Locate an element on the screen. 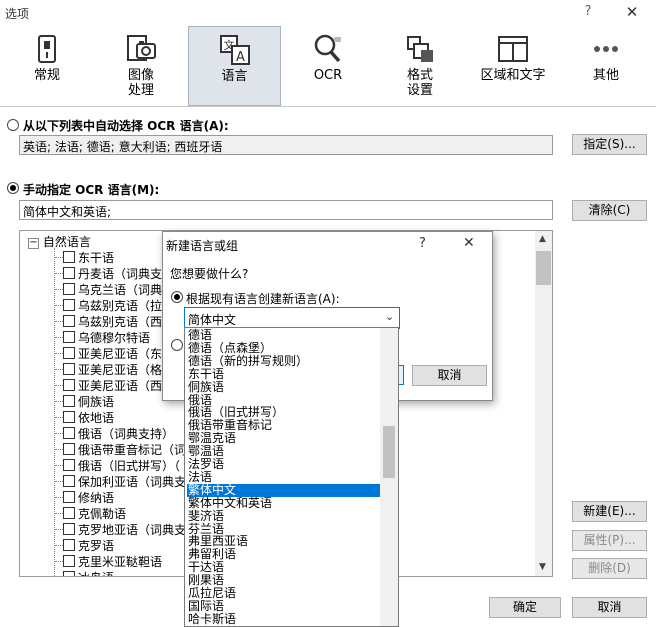  tab-ocr: OCR is located at coordinates (328, 66).